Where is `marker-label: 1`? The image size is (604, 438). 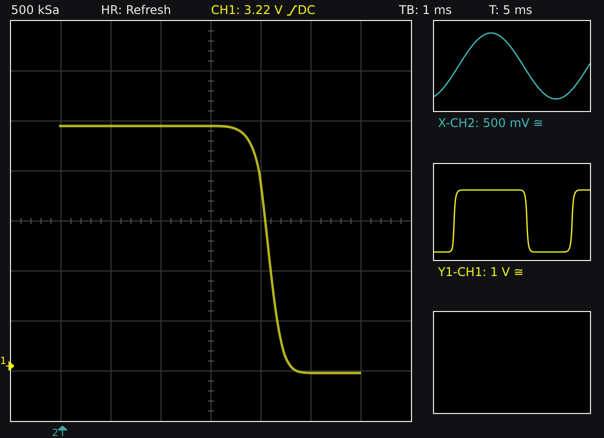 marker-label: 1 is located at coordinates (3, 362).